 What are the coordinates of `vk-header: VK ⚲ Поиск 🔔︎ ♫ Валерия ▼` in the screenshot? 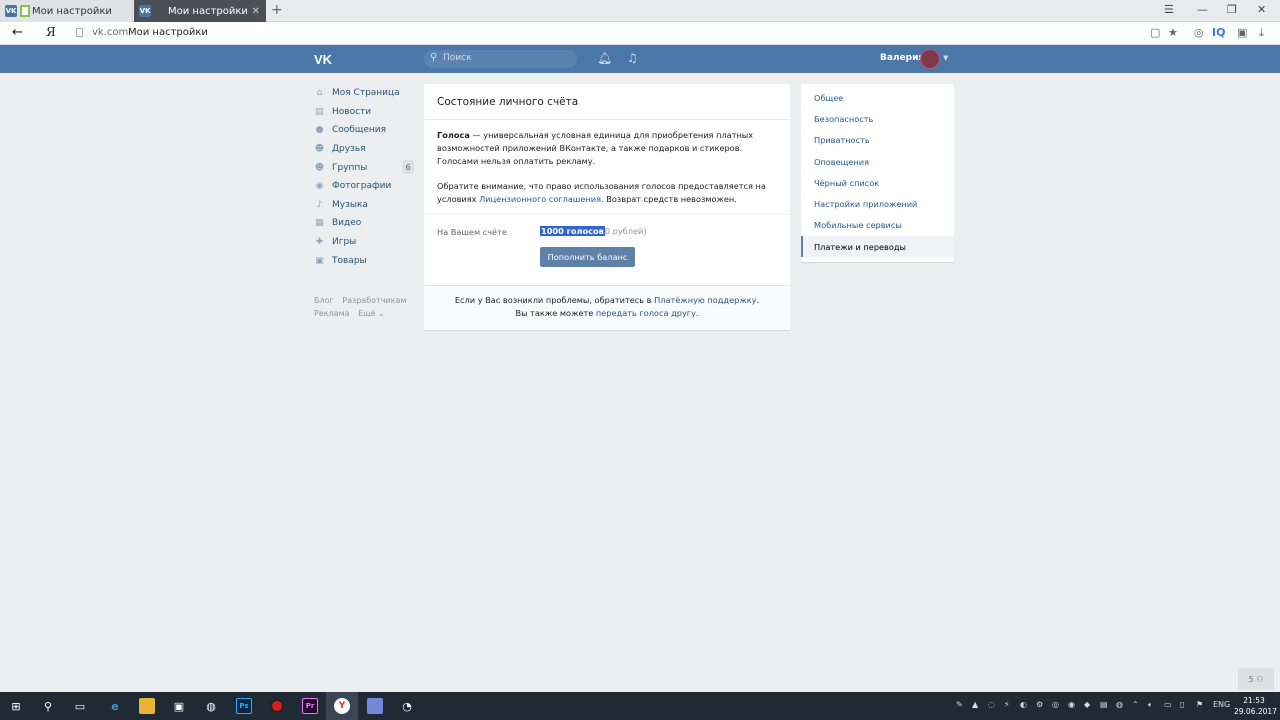 It's located at (640, 59).